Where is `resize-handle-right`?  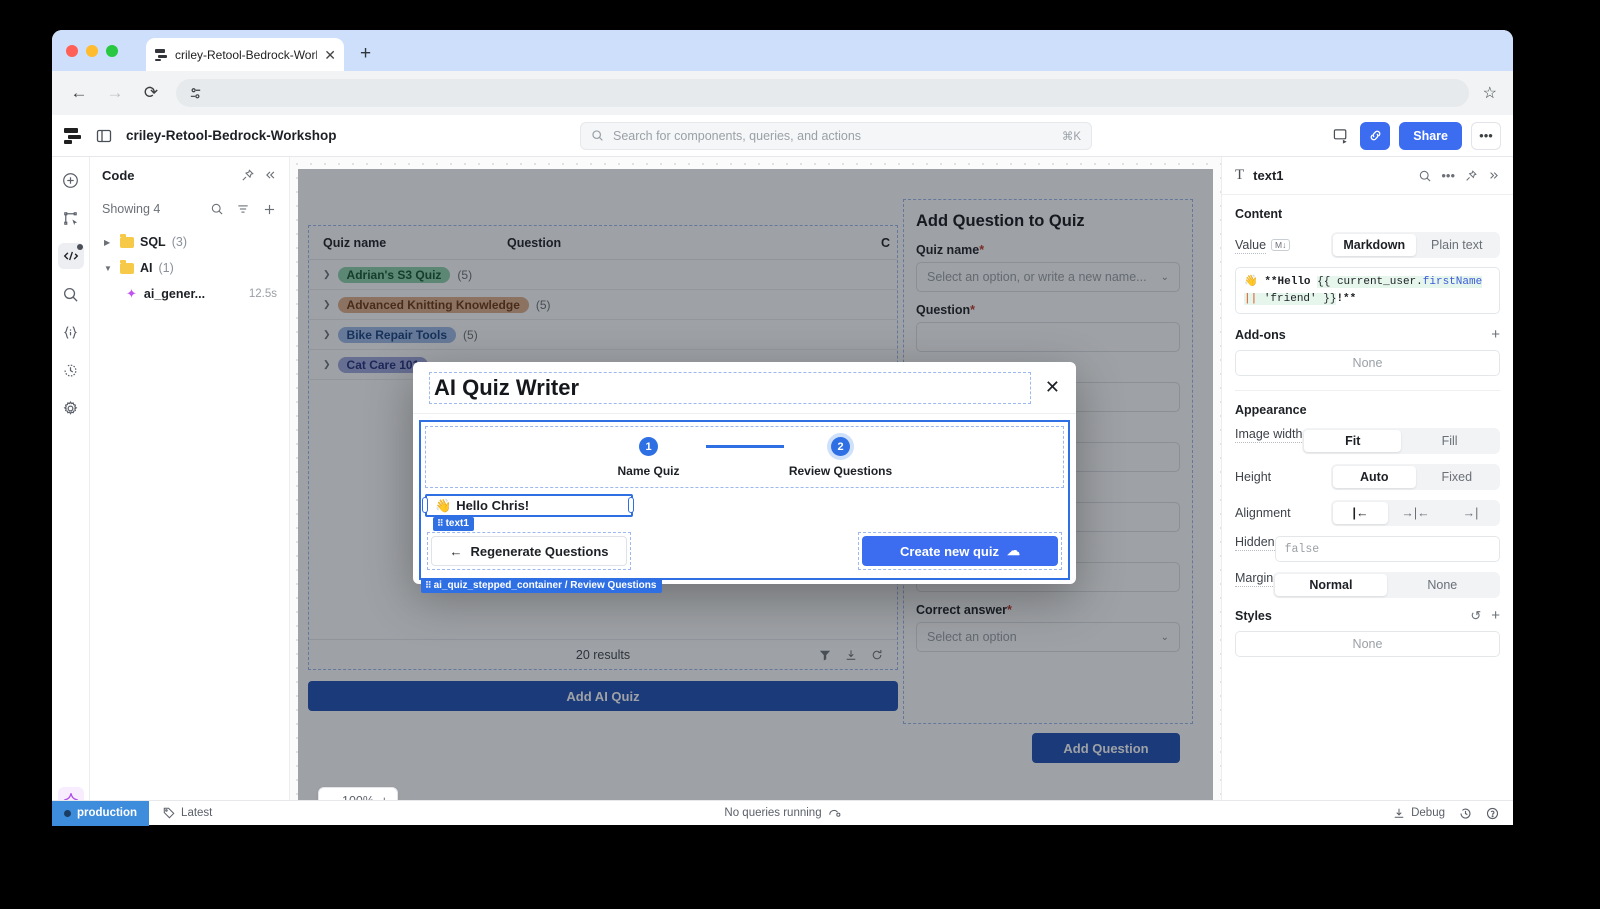 resize-handle-right is located at coordinates (631, 505).